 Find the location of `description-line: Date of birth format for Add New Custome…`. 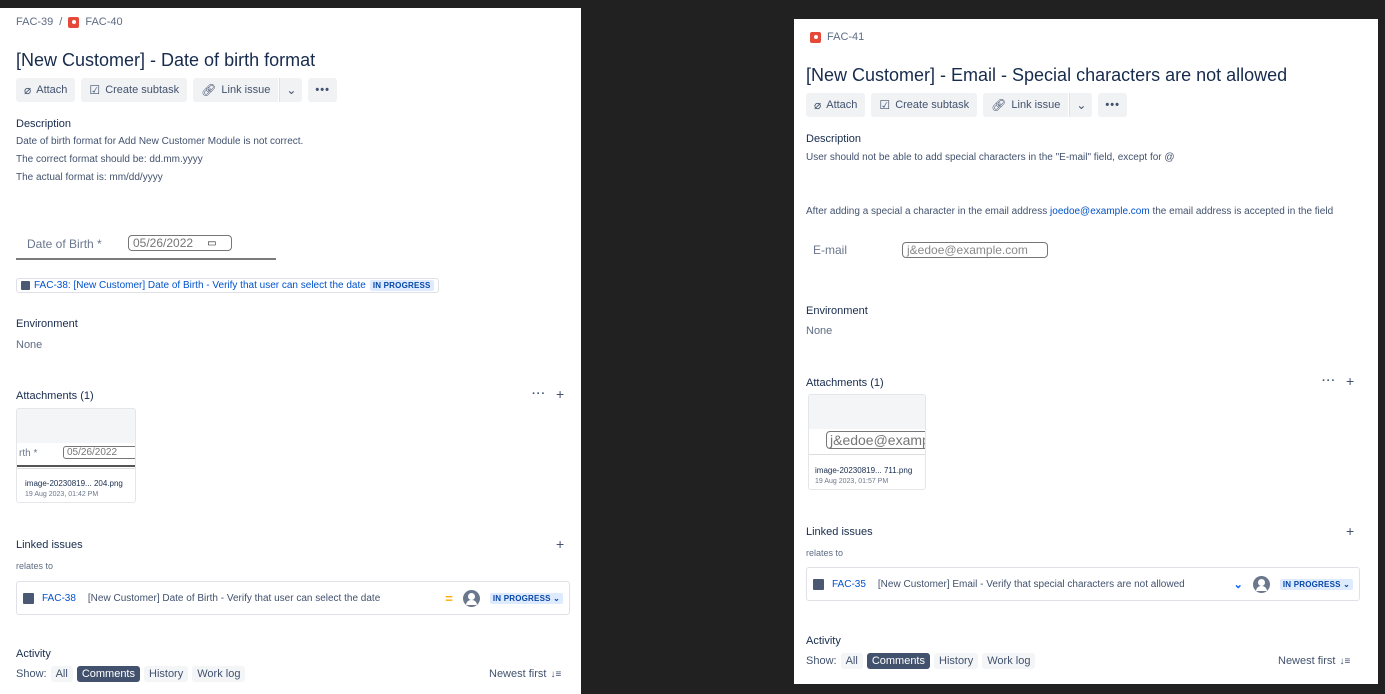

description-line: Date of birth format for Add New Custome… is located at coordinates (160, 141).